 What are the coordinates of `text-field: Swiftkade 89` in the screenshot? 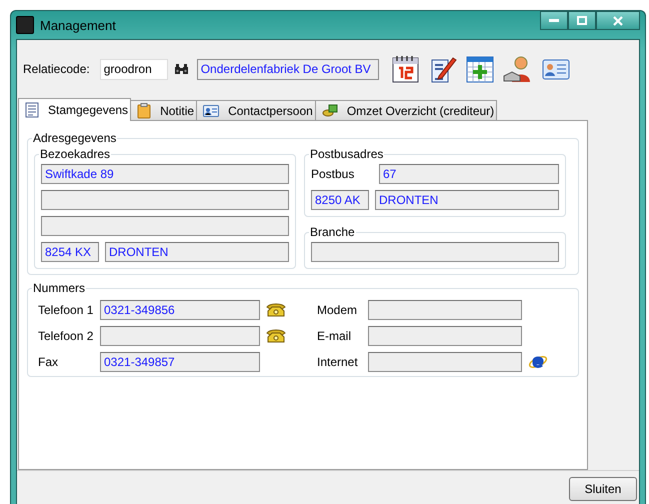 It's located at (165, 174).